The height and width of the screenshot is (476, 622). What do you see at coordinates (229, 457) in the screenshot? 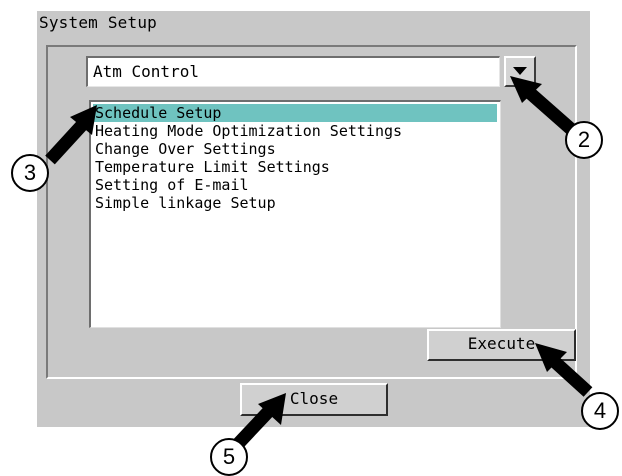
I see `callout-5: 5` at bounding box center [229, 457].